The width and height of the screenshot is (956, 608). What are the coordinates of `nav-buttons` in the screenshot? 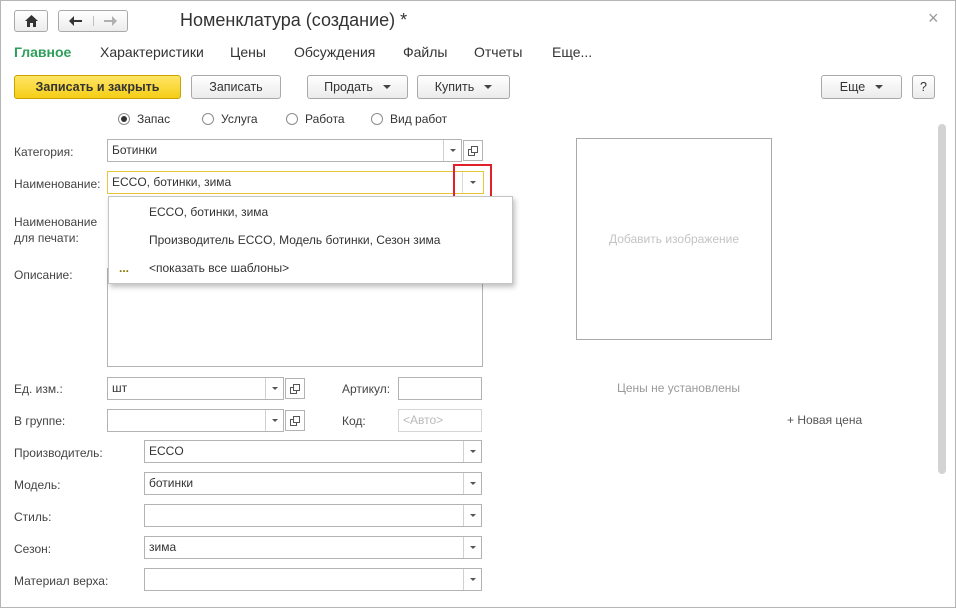 It's located at (93, 21).